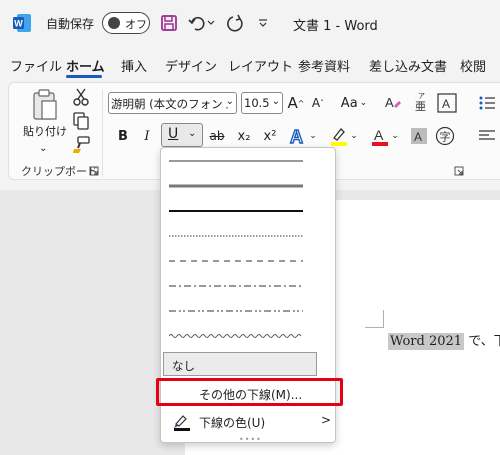  I want to click on font-launcher-icon, so click(459, 170).